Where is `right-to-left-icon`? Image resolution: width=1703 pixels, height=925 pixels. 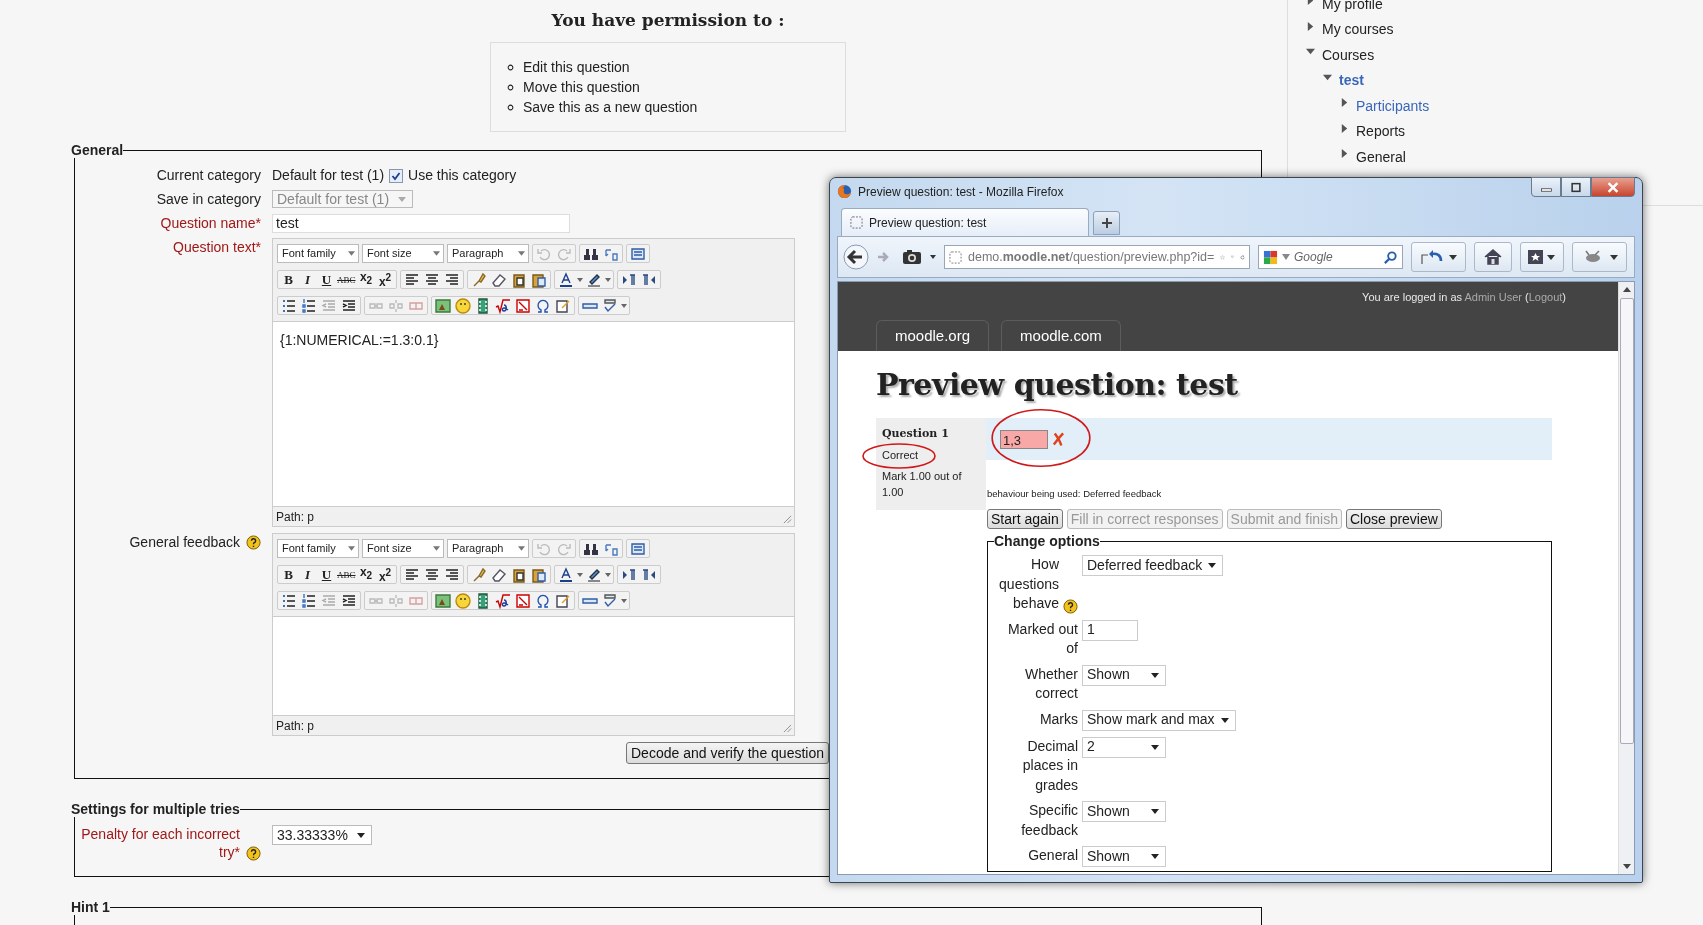
right-to-left-icon is located at coordinates (648, 574).